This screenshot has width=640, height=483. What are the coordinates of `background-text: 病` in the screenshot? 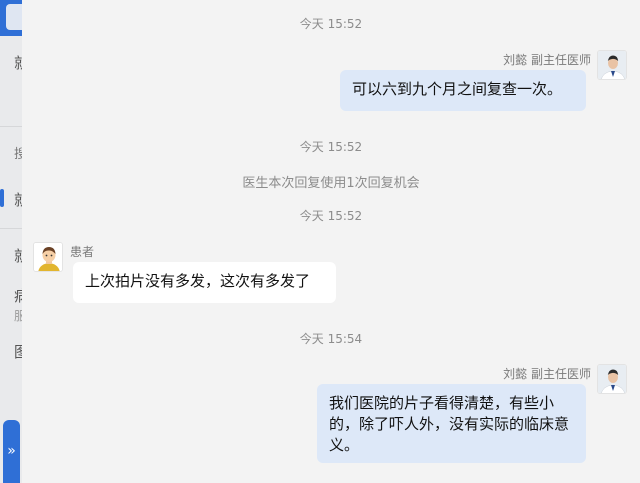 It's located at (18, 296).